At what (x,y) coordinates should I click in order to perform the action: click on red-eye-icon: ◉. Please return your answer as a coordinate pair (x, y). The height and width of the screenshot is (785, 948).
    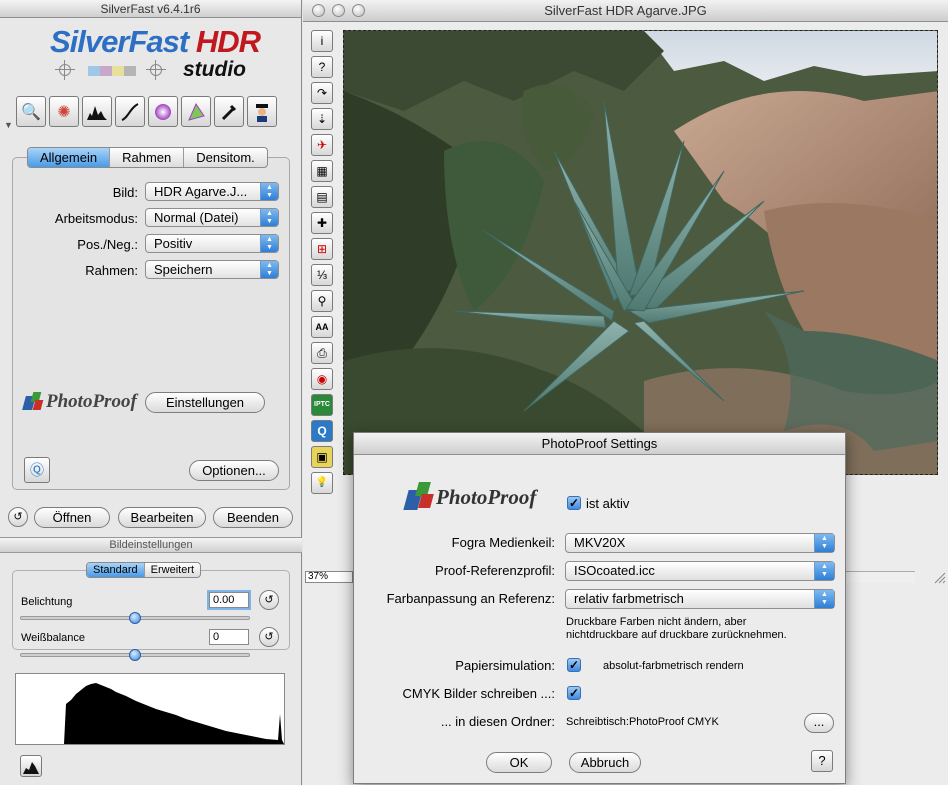
    Looking at the image, I should click on (322, 379).